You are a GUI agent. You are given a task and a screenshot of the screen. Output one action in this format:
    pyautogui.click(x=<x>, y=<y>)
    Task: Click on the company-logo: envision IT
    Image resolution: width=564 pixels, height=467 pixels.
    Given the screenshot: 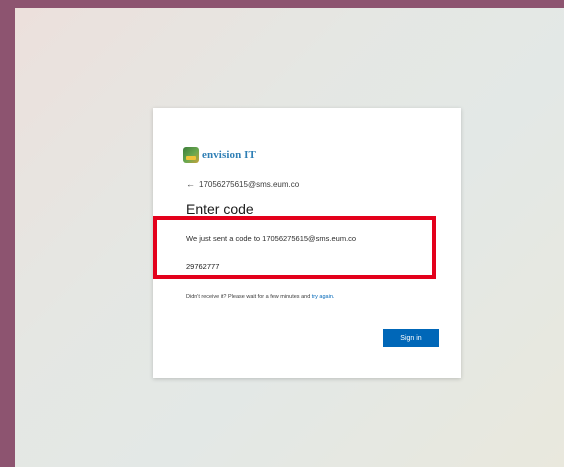 What is the action you would take?
    pyautogui.click(x=219, y=155)
    